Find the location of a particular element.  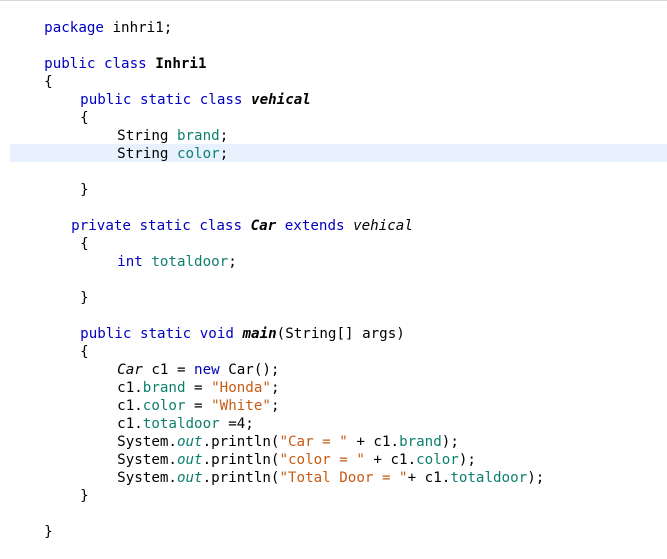

code-line-20: Car c1 = new Car(); is located at coordinates (181, 360).